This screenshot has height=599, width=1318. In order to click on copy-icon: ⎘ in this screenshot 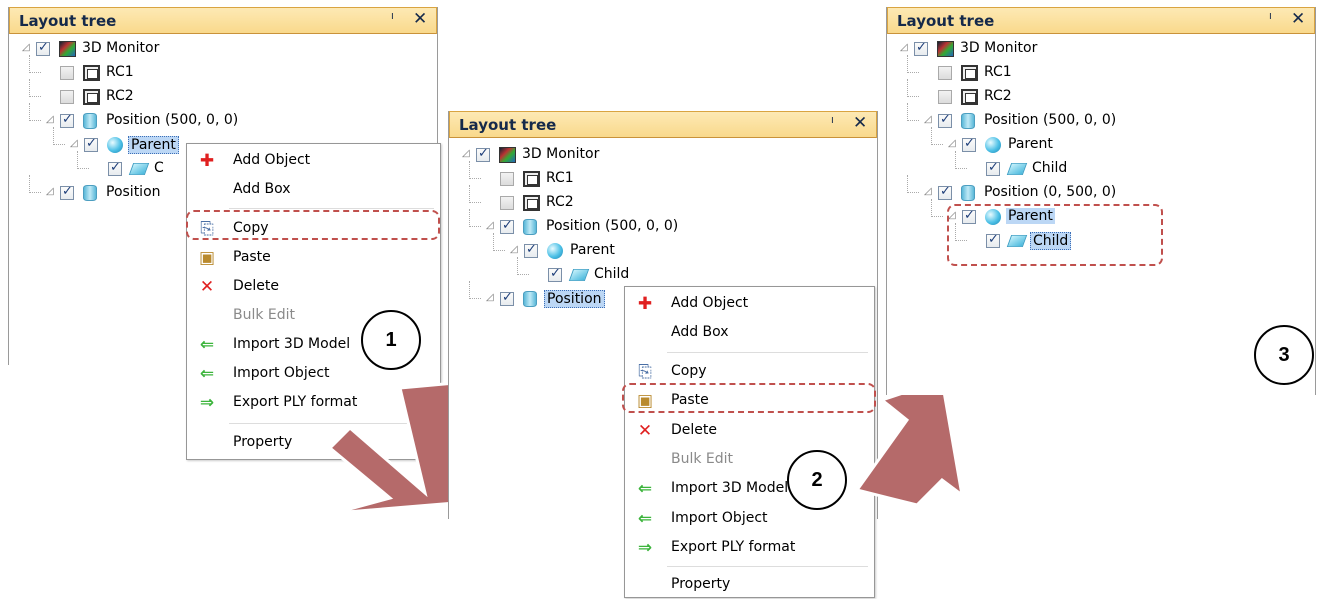, I will do `click(645, 372)`.